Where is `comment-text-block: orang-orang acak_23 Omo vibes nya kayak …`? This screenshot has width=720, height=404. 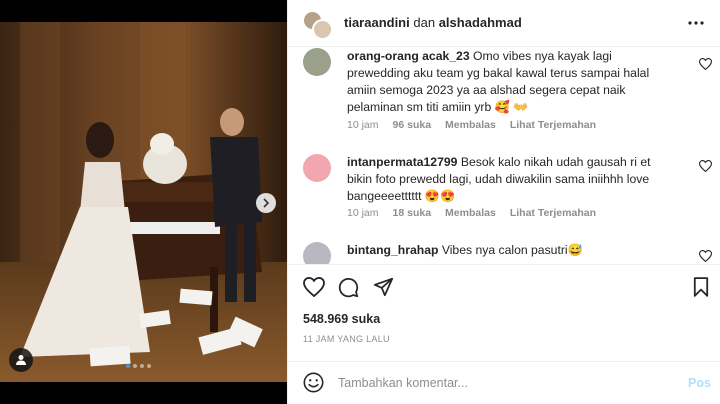 comment-text-block: orang-orang acak_23 Omo vibes nya kayak … is located at coordinates (512, 82).